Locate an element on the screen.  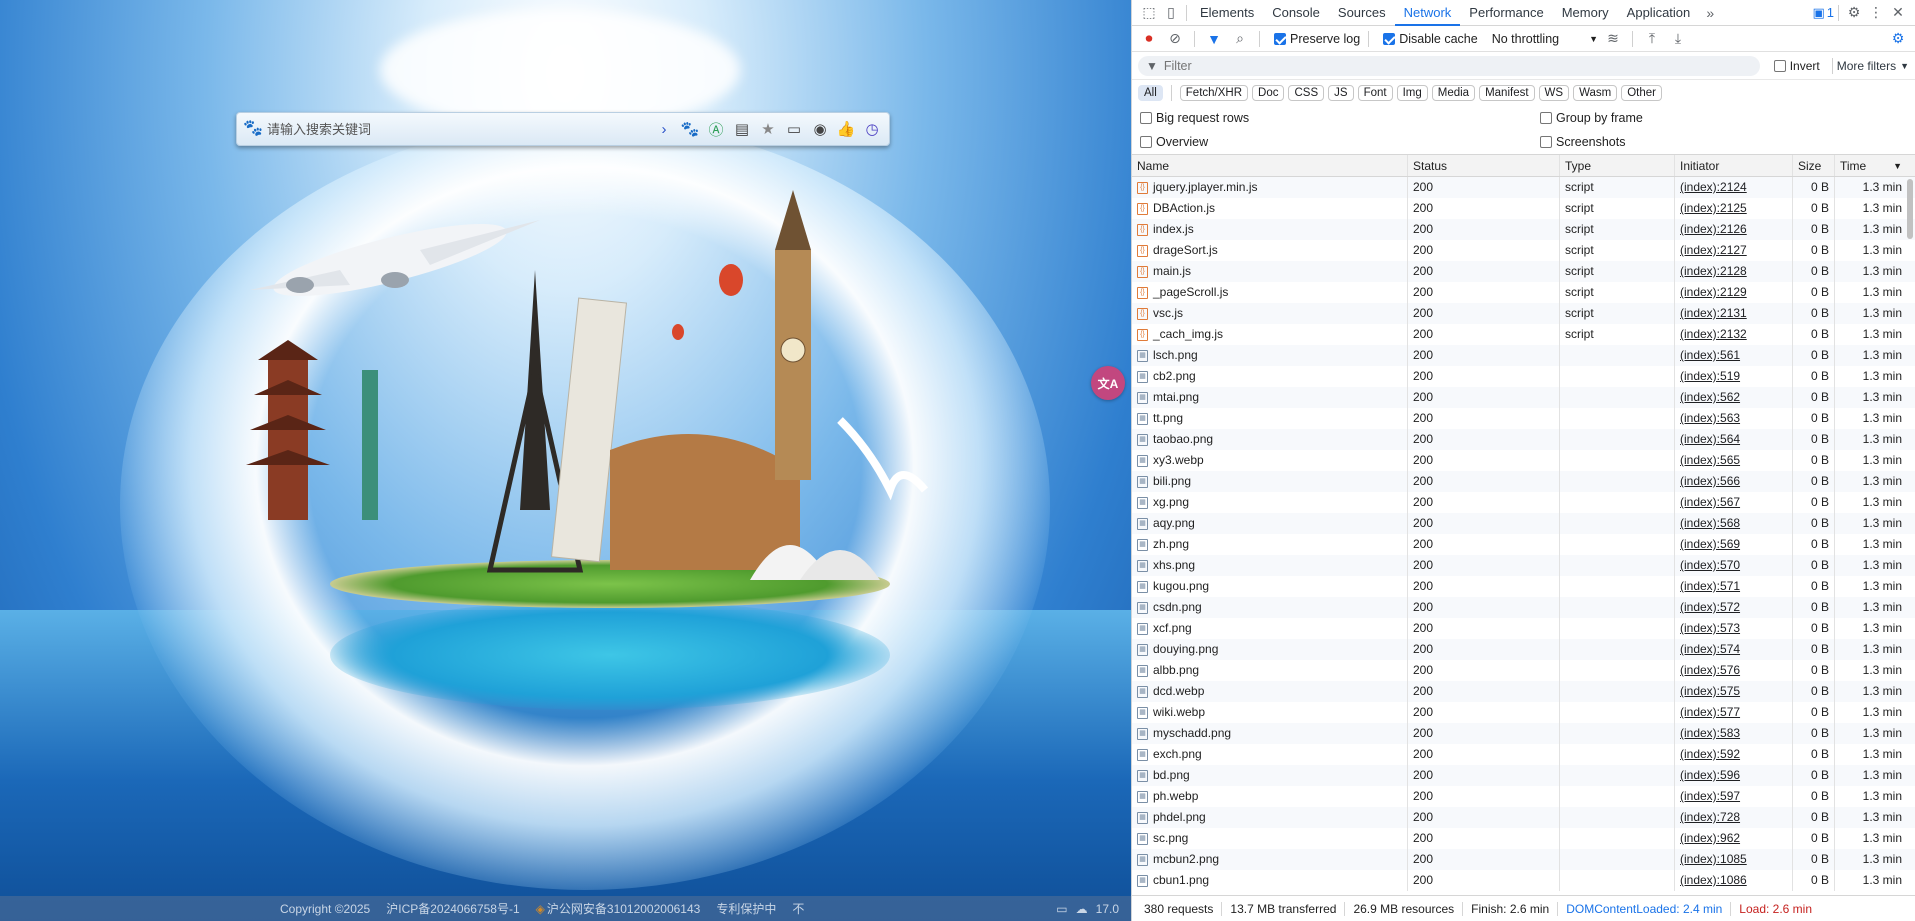
cell-initiator-link: (index):1085 is located at coordinates (1734, 859).